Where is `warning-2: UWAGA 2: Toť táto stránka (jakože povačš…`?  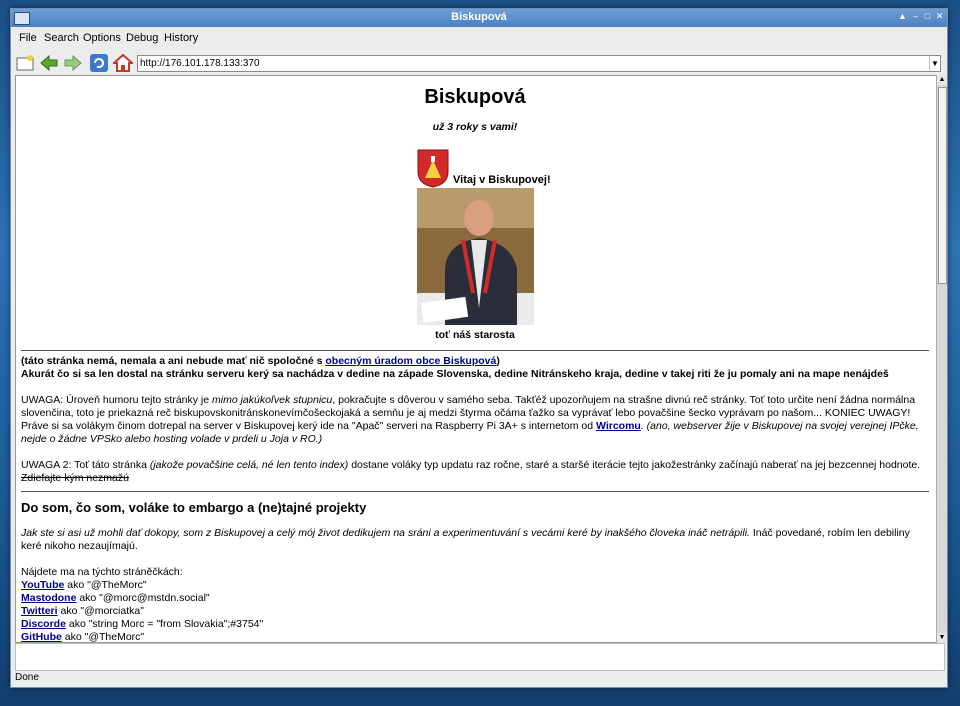
warning-2: UWAGA 2: Toť táto stránka (jakože povačš… is located at coordinates (471, 471).